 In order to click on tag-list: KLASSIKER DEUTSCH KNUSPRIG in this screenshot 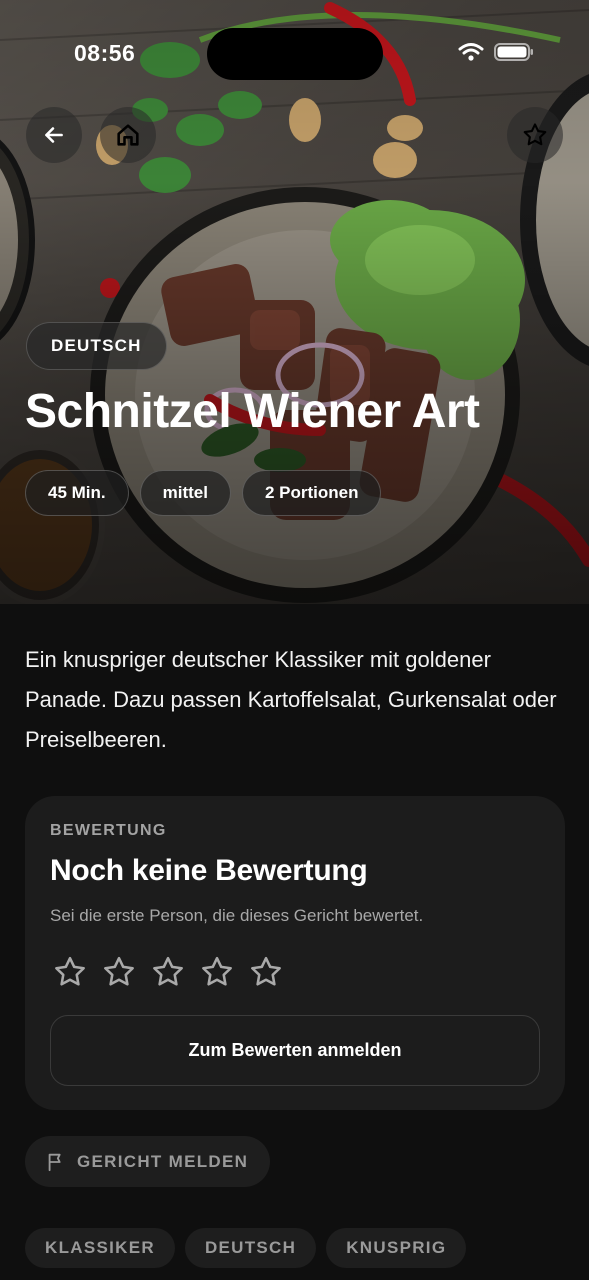, I will do `click(246, 1248)`.